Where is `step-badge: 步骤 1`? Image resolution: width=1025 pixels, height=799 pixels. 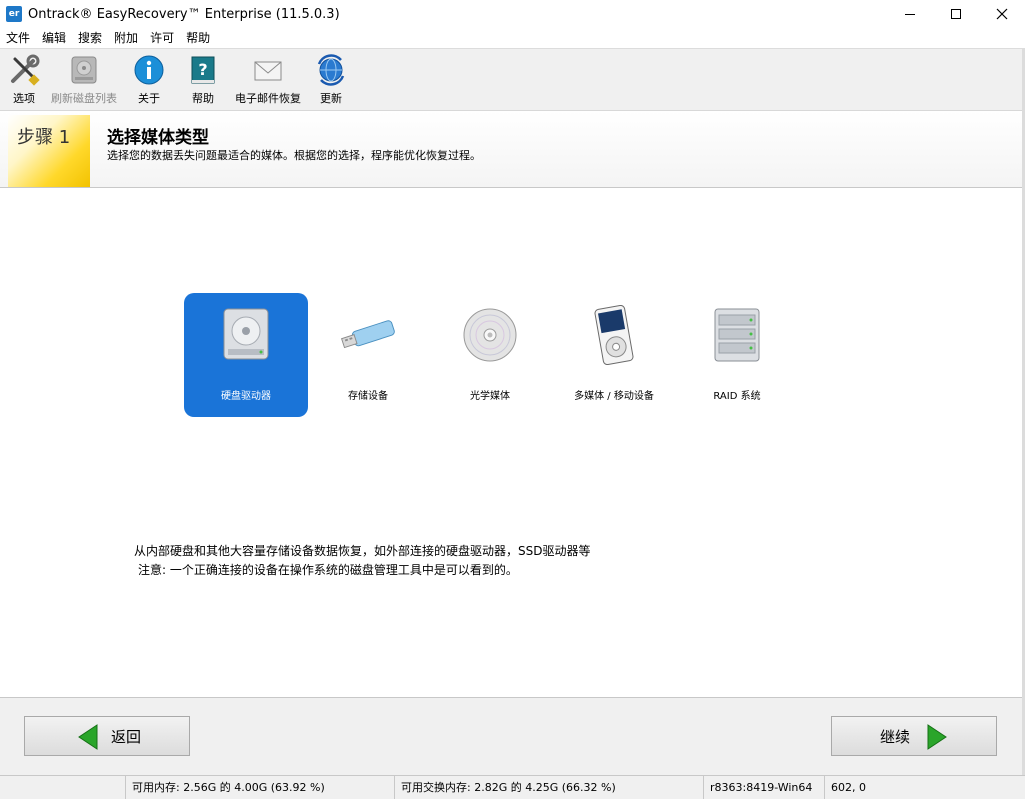 step-badge: 步骤 1 is located at coordinates (49, 151).